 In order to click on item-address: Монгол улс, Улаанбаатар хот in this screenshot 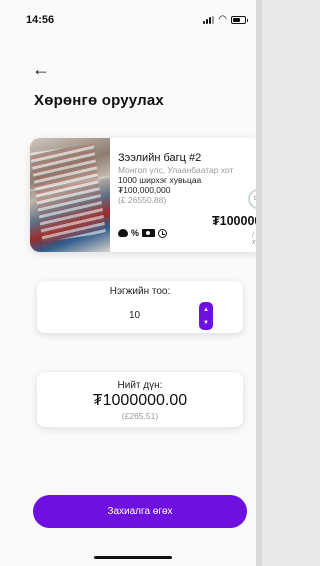, I will do `click(176, 170)`.